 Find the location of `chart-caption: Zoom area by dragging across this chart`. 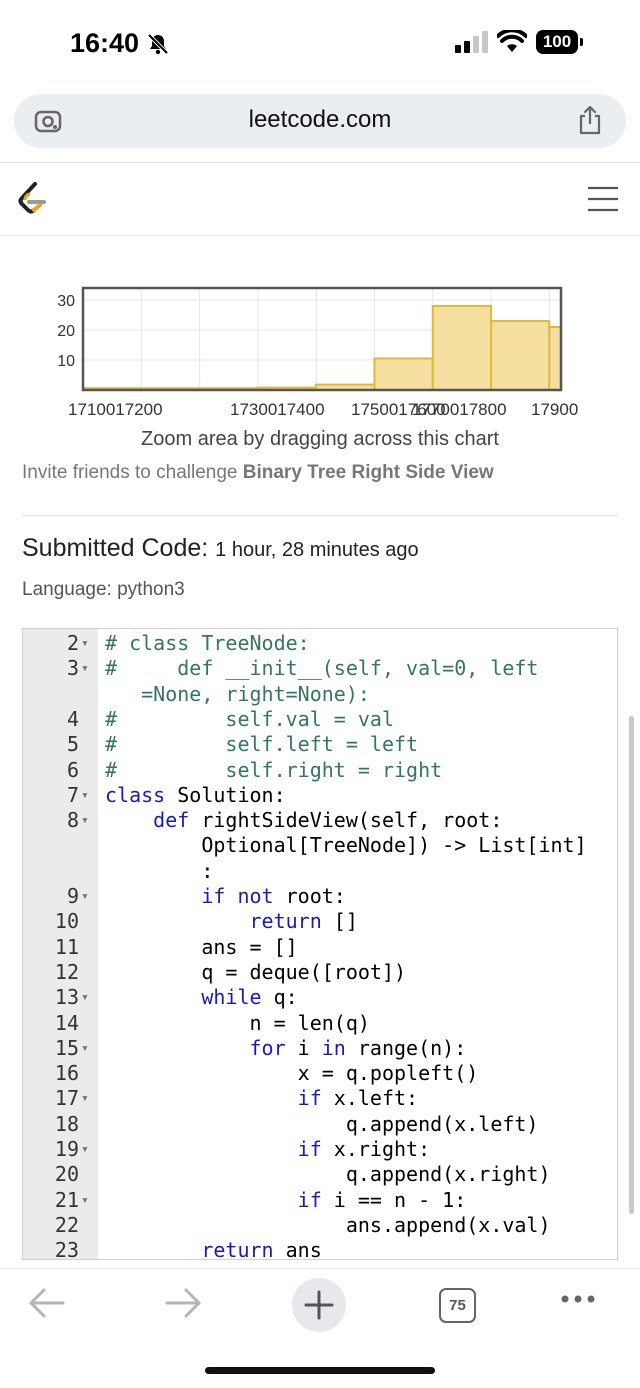

chart-caption: Zoom area by dragging across this chart is located at coordinates (320, 439).